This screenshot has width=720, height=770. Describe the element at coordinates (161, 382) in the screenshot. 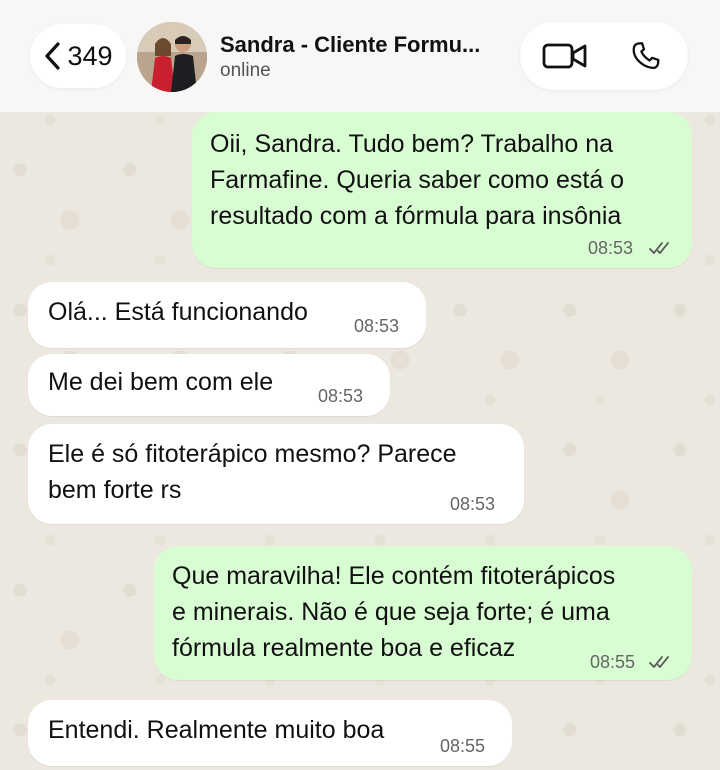

I see `message-text: Me dei bem com ele` at that location.